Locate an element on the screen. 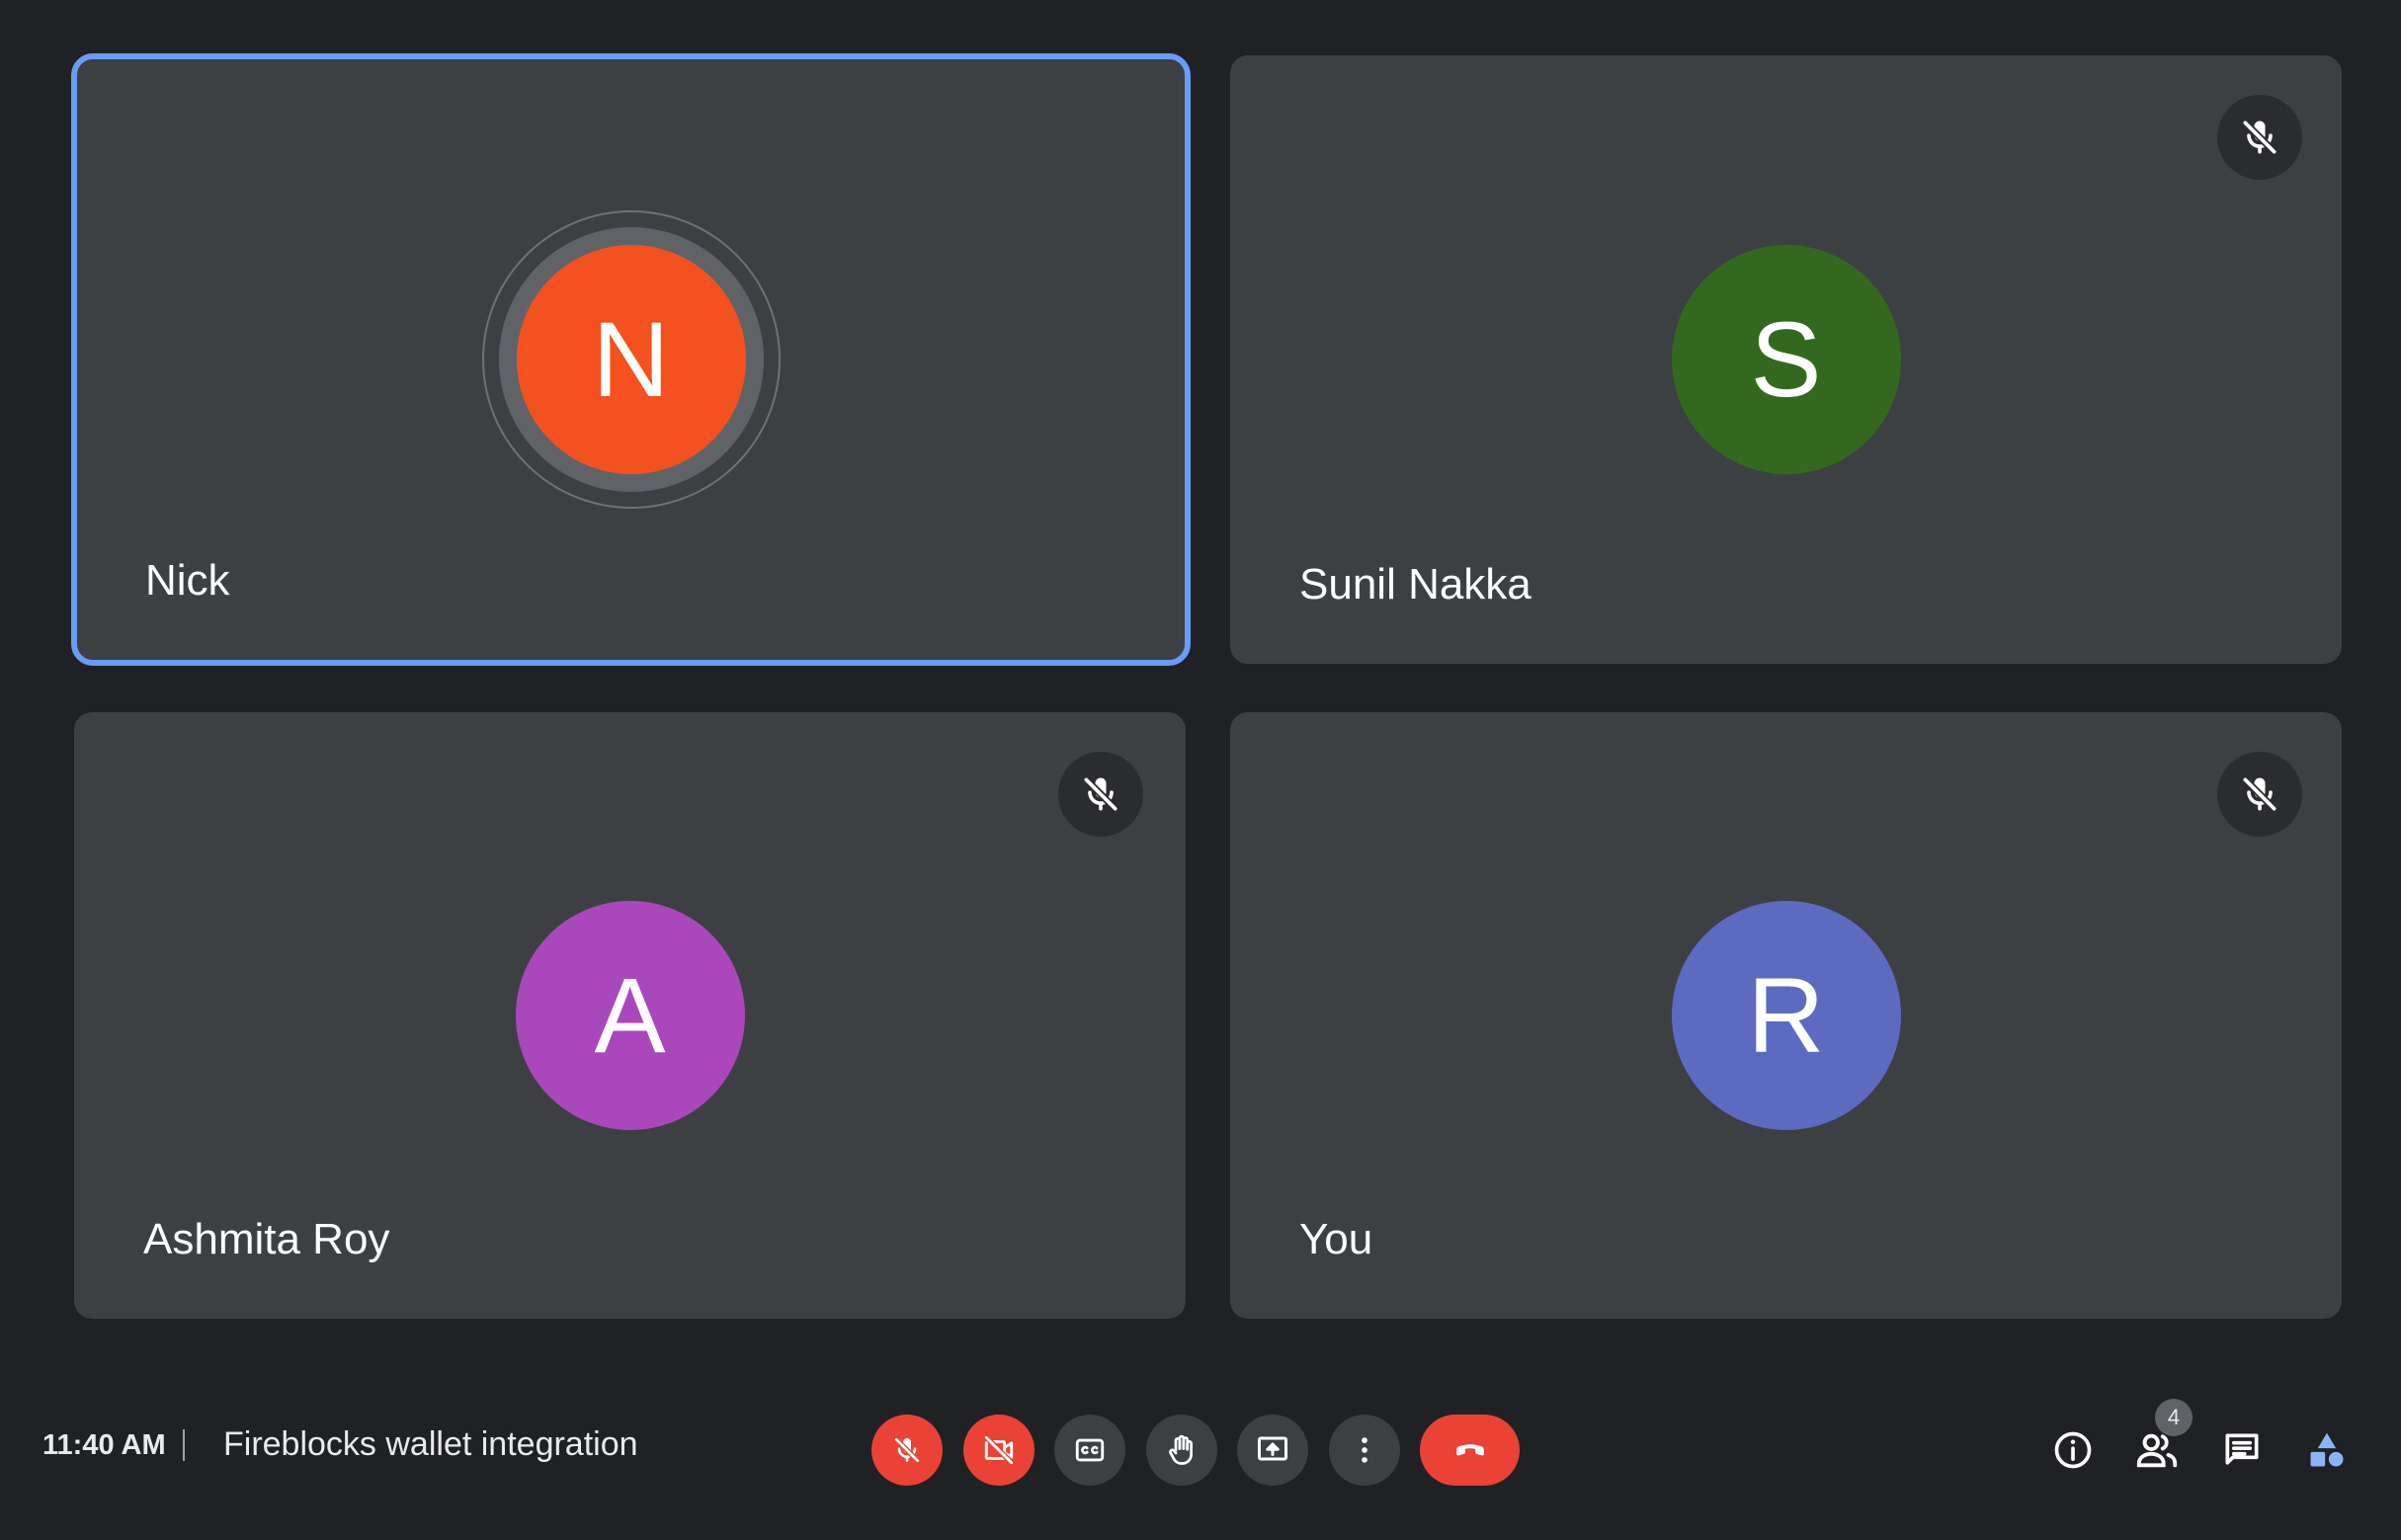 The image size is (2401, 1540). present-now-button is located at coordinates (1272, 1450).